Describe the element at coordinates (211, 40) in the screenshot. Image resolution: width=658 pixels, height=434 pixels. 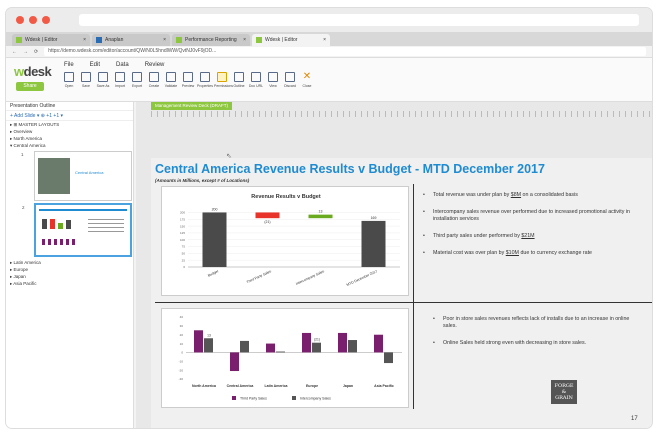
I see `browser-tab: Performance Reporting ×` at that location.